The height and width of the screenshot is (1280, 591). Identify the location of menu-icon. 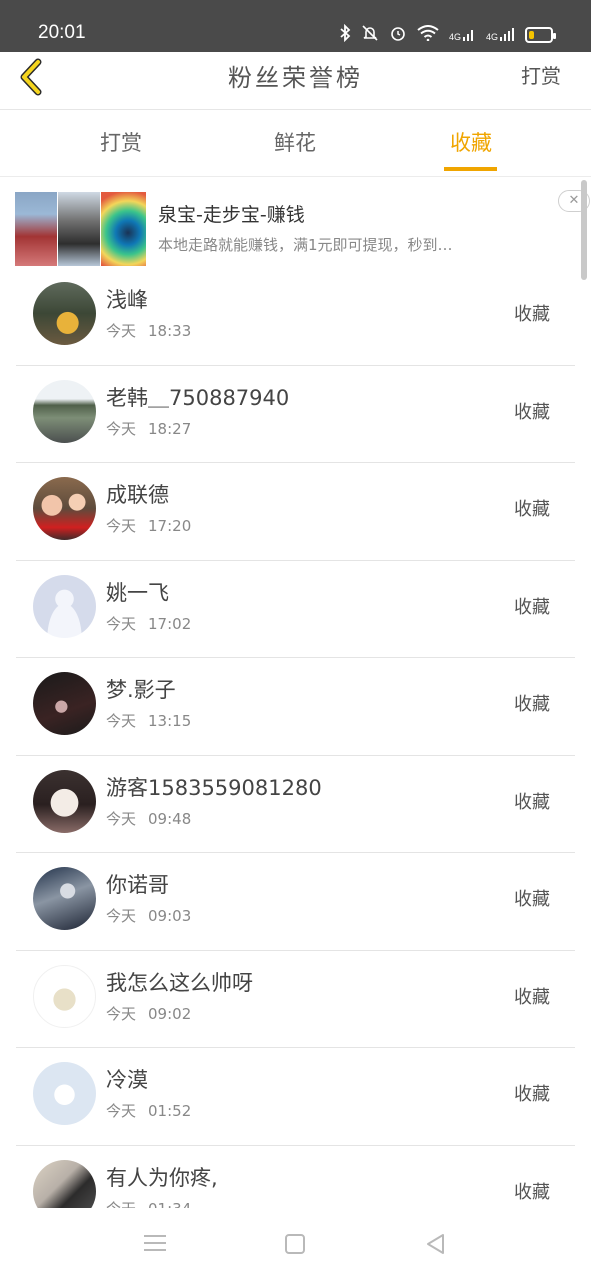
(155, 1244).